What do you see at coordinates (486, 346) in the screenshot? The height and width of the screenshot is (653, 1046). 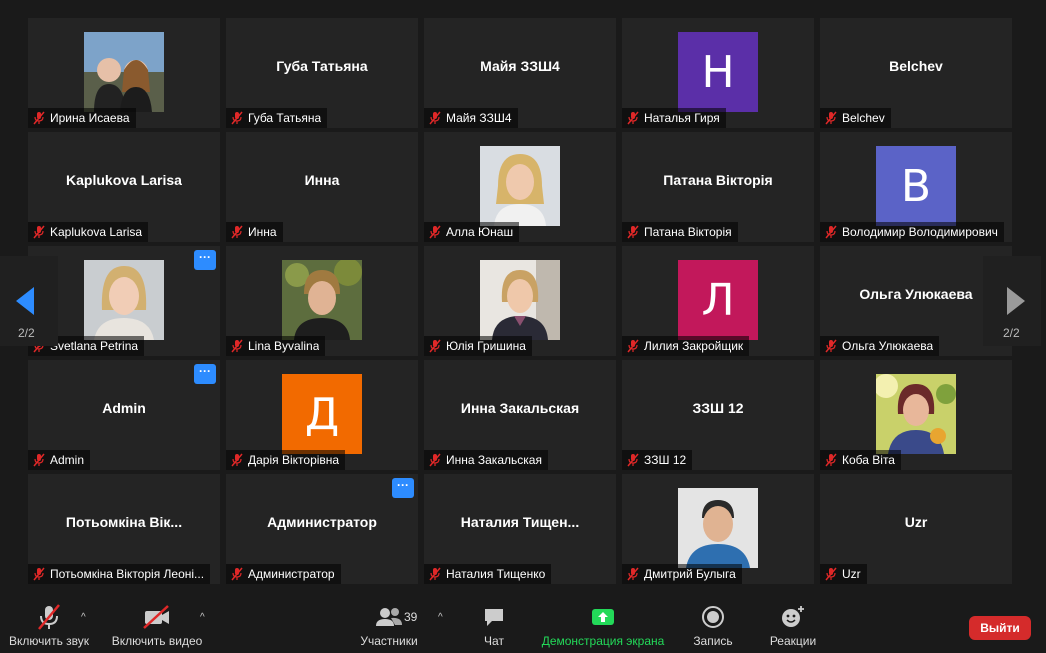 I see `participant-name-label: Юлія Гришина` at bounding box center [486, 346].